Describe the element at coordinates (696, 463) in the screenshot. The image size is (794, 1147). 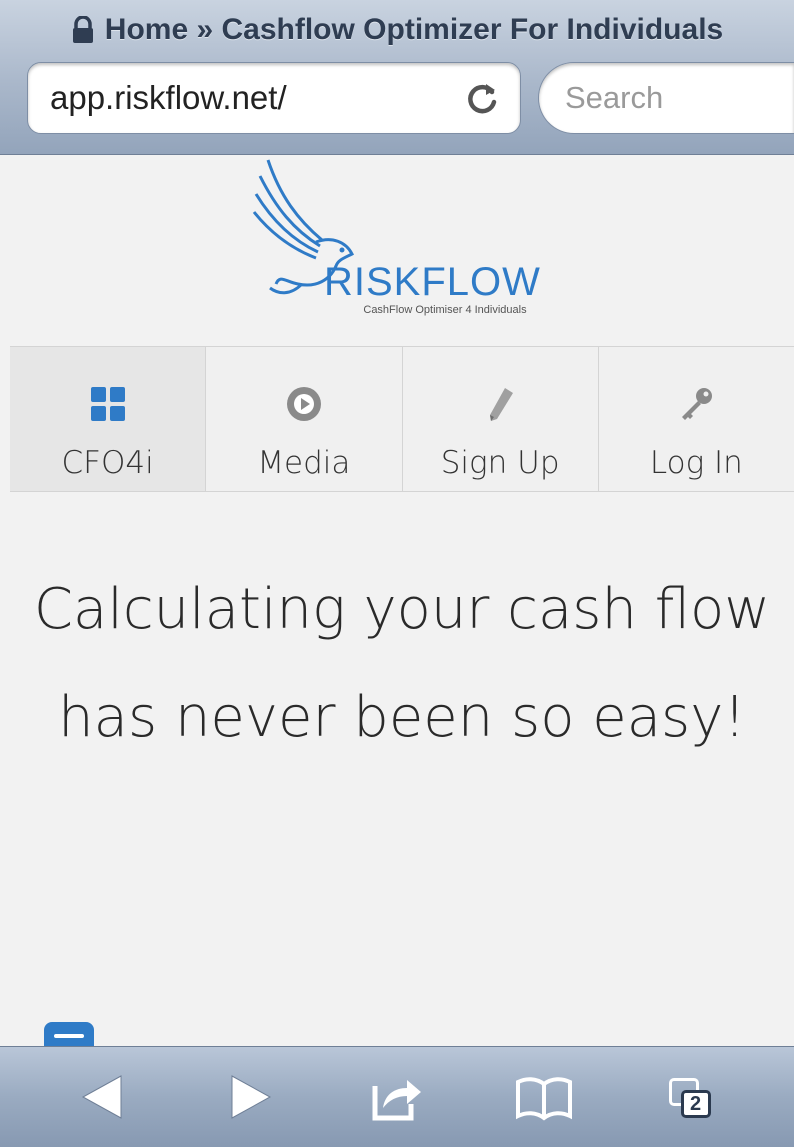
I see `nav-label-log-in: Log In` at that location.